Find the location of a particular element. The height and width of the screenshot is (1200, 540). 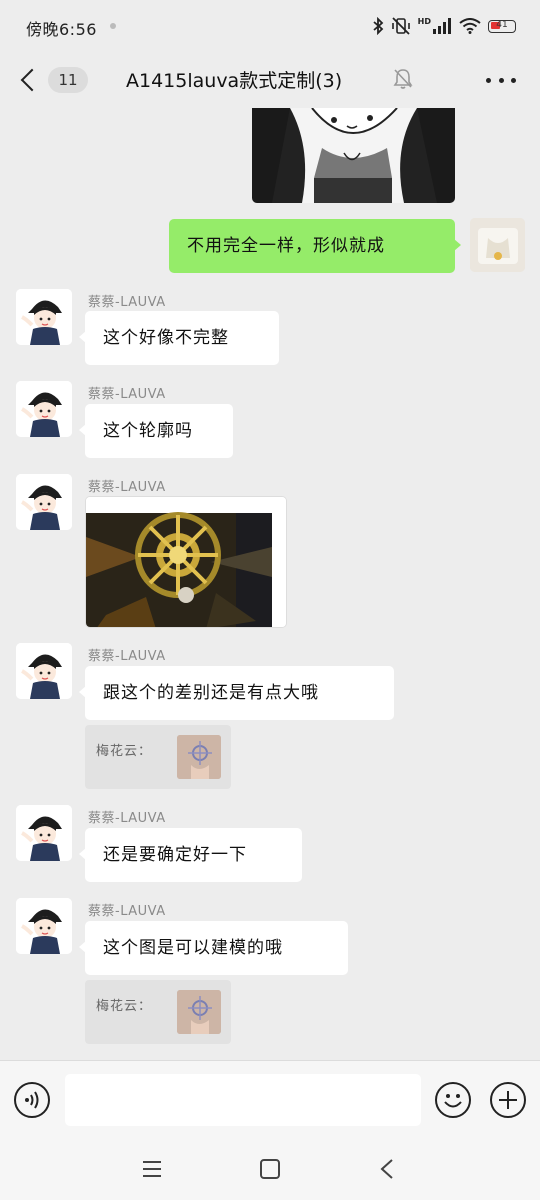

chevron-left-icon is located at coordinates (32, 80).